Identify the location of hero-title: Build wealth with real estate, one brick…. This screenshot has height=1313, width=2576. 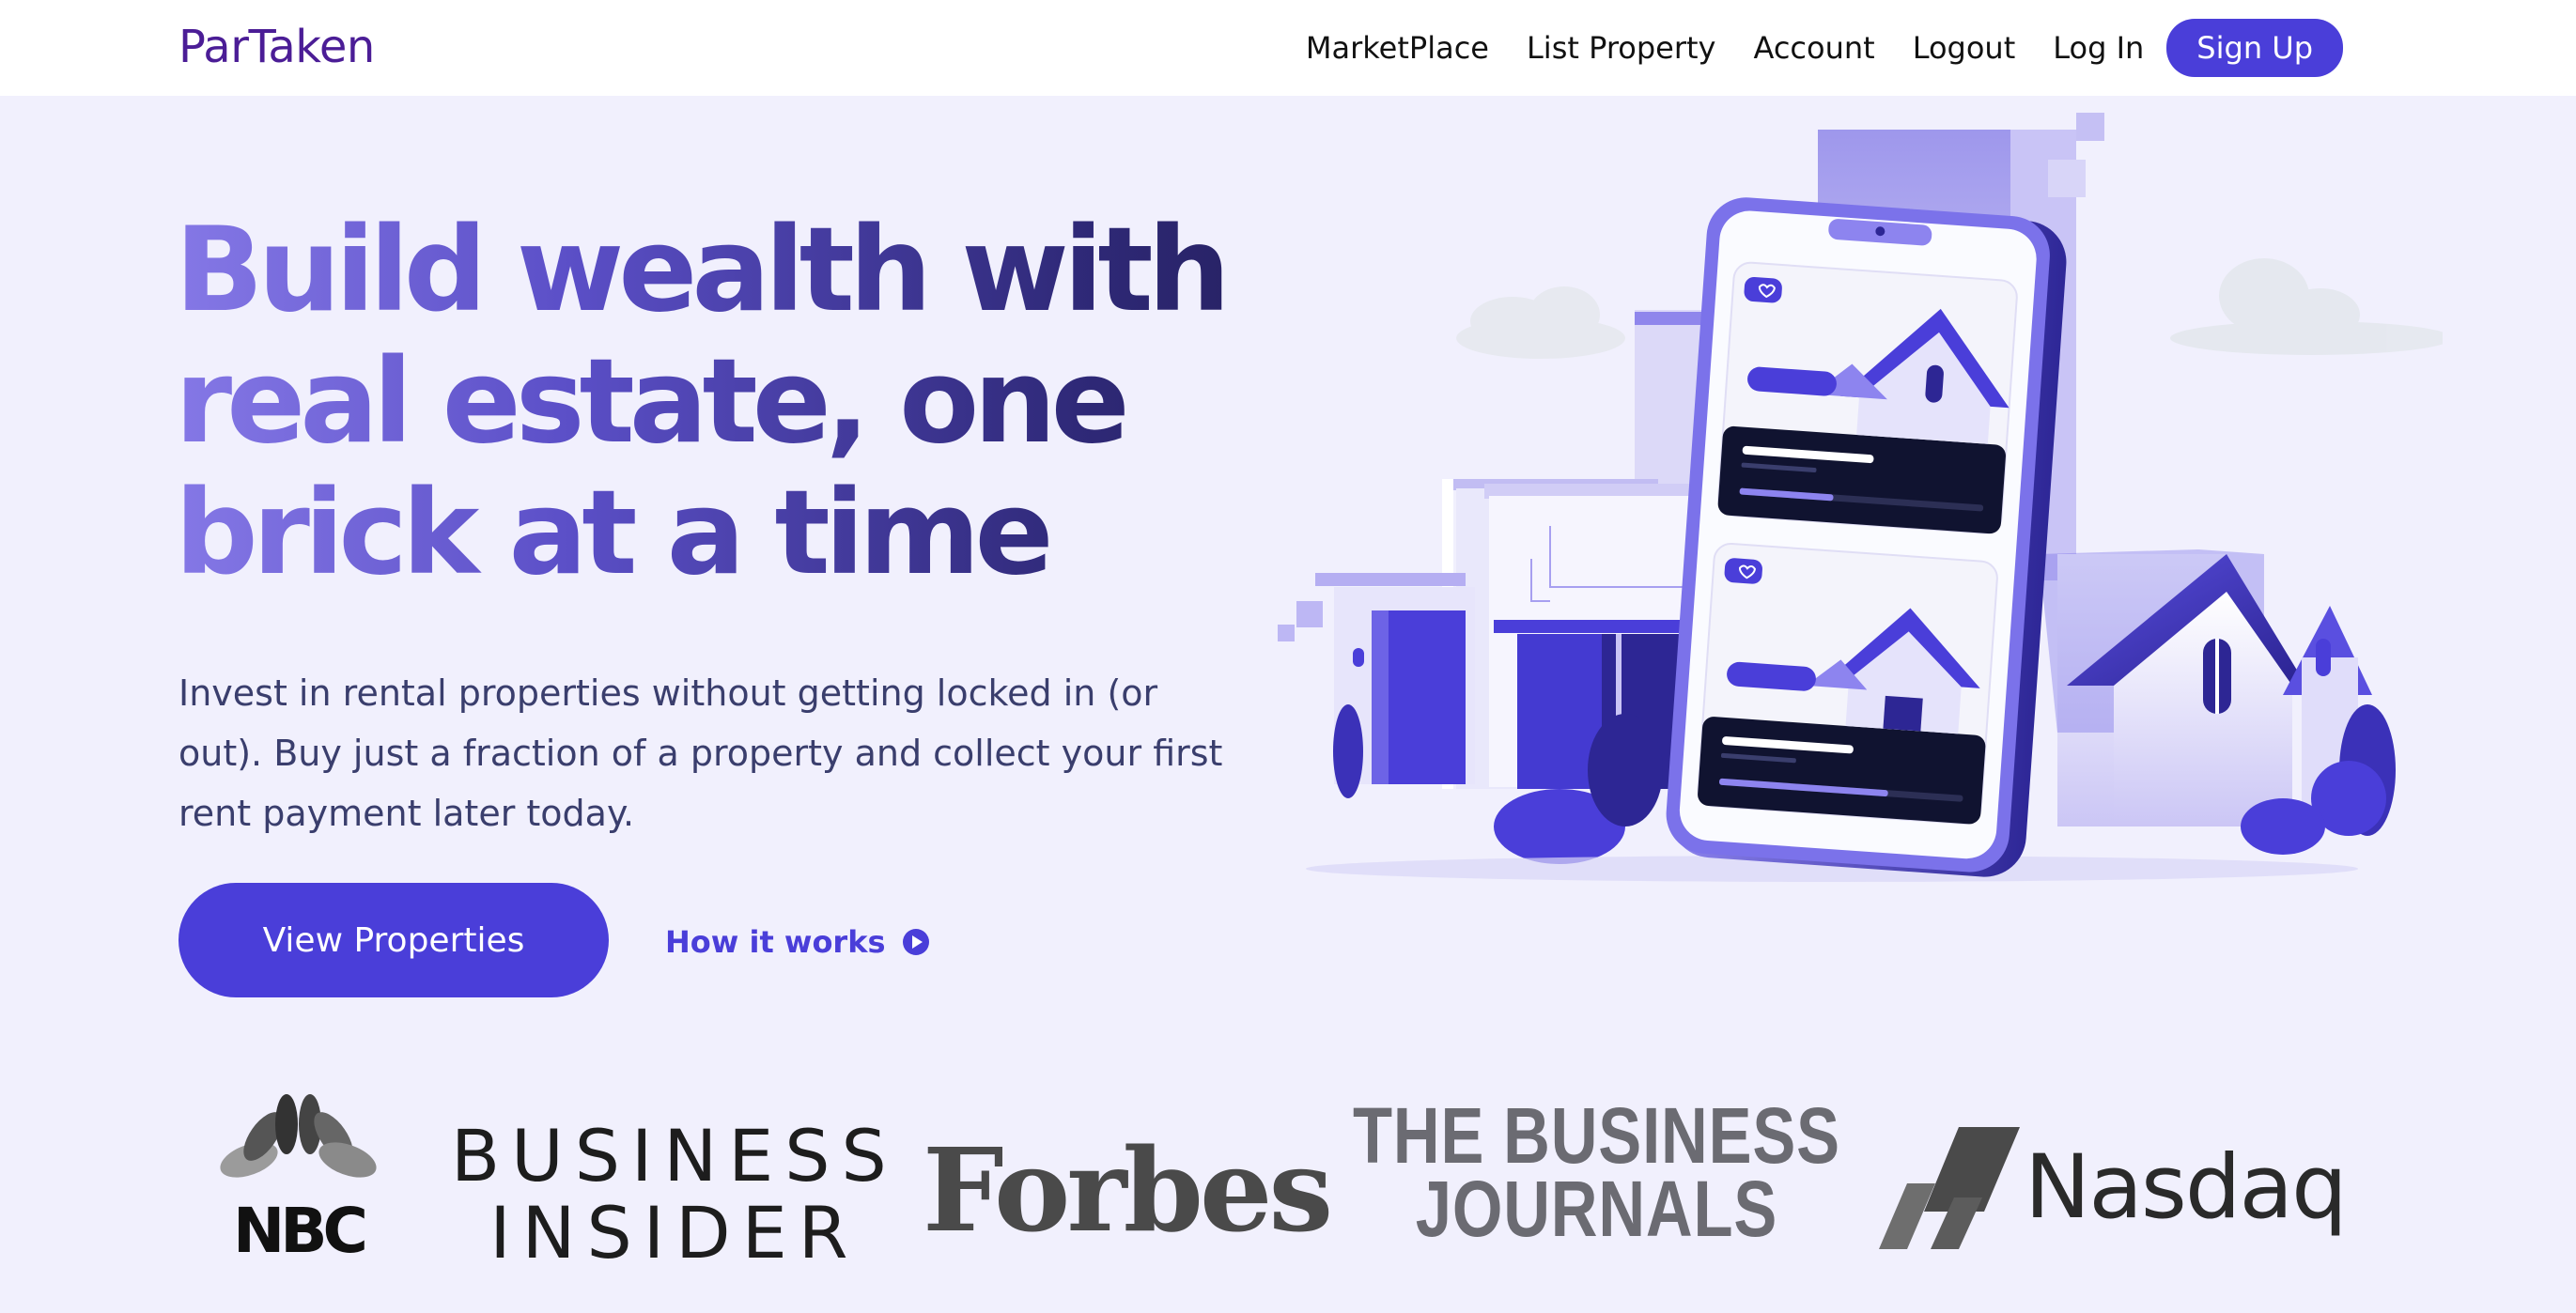
(738, 402).